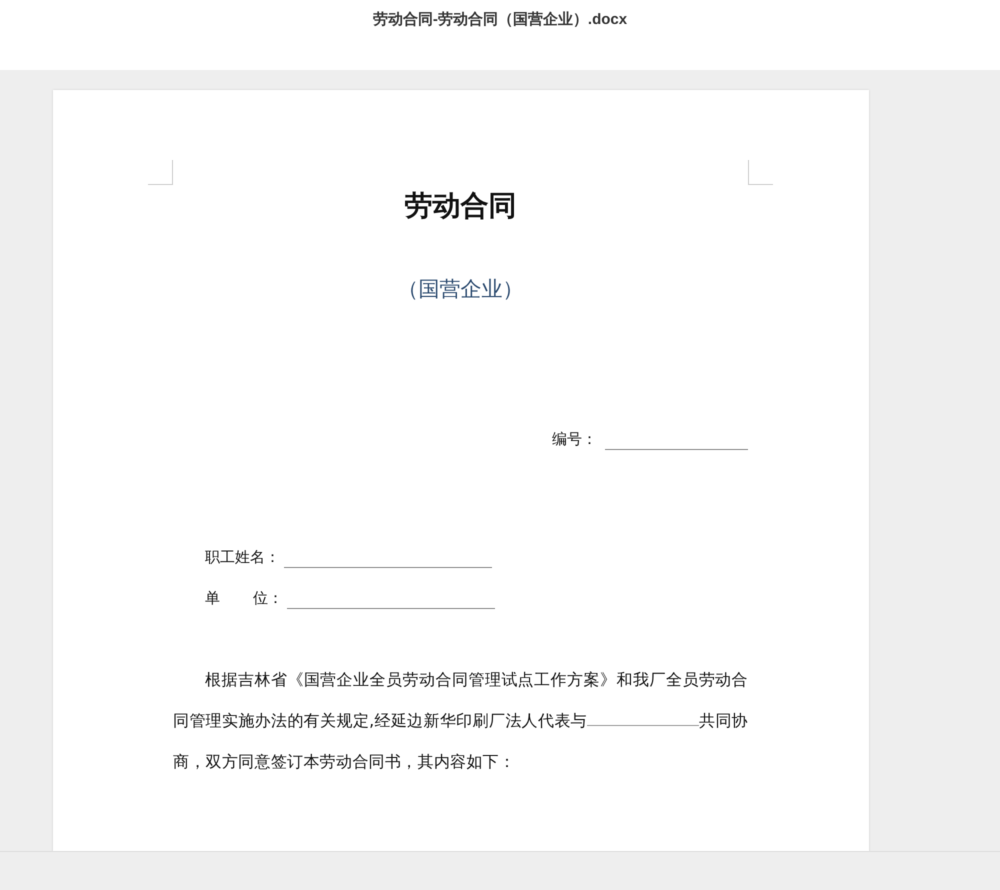  What do you see at coordinates (500, 19) in the screenshot?
I see `document-title: 劳动合同-劳动合同（国营企业）.docx` at bounding box center [500, 19].